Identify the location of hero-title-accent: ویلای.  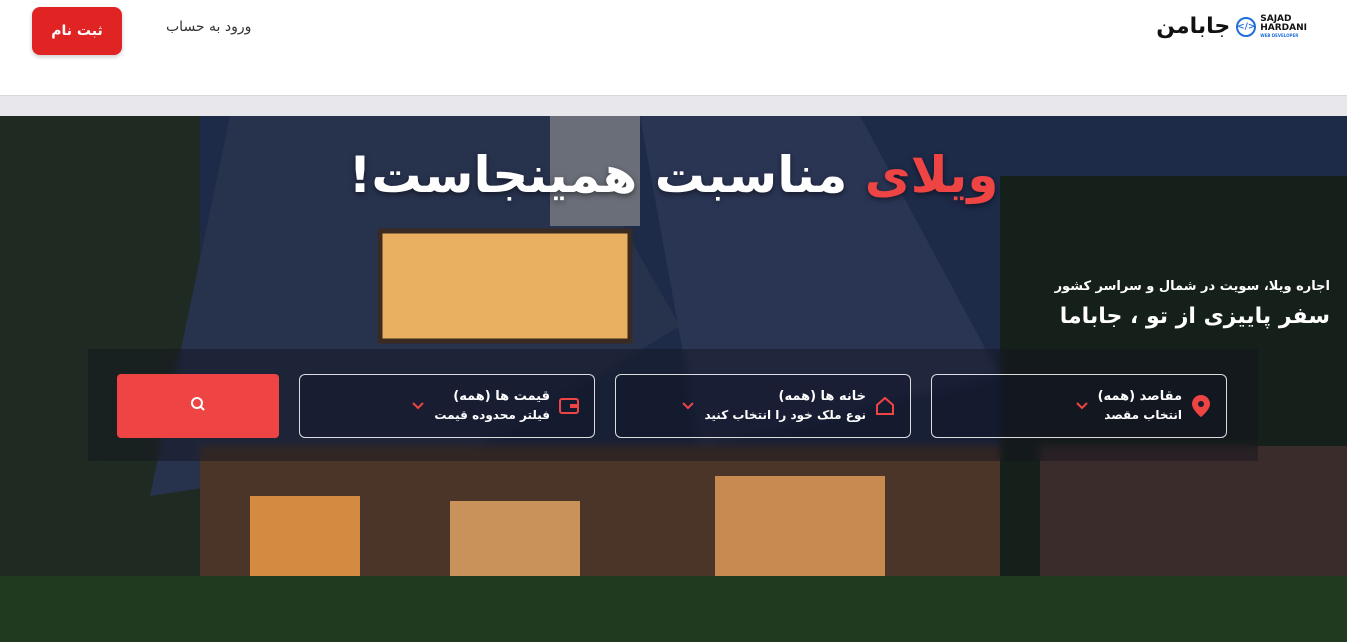
(931, 175).